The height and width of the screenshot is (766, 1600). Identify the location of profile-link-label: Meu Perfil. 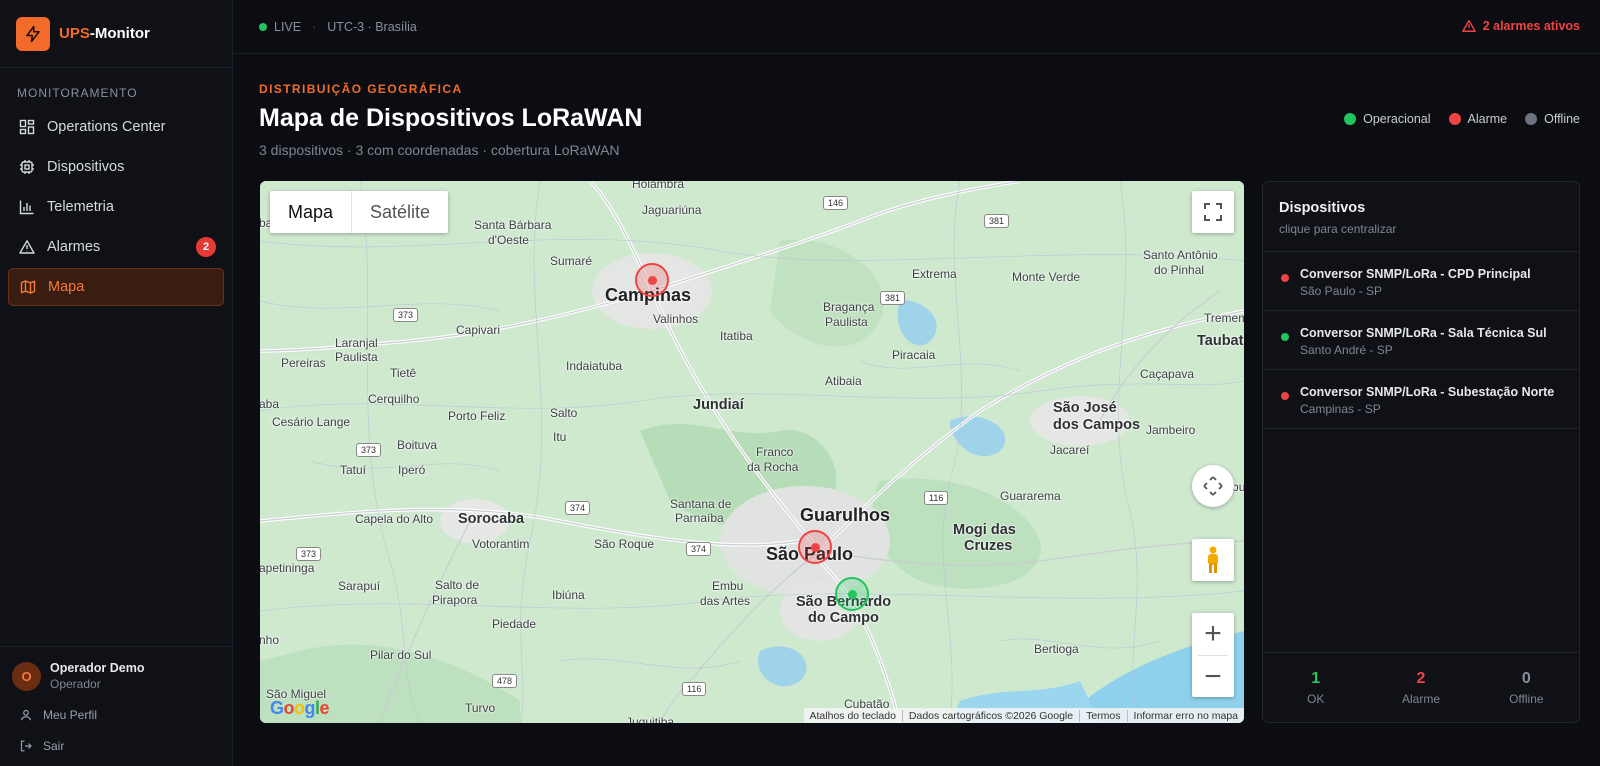
(70, 715).